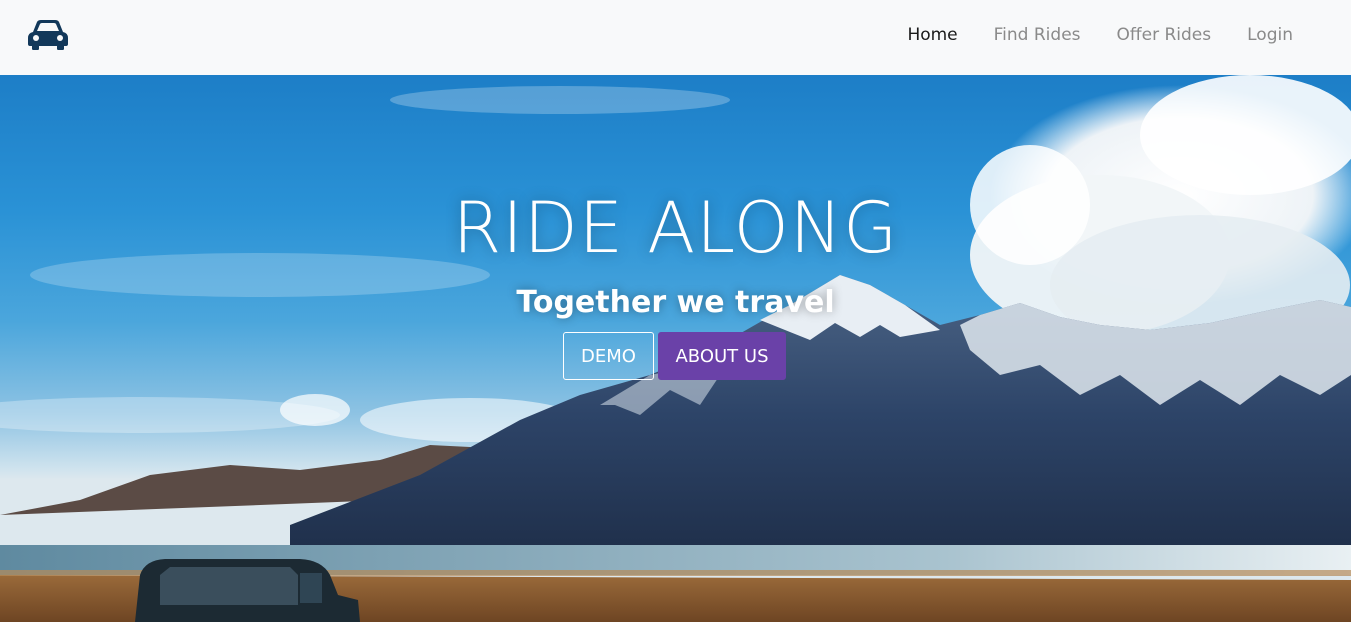 This screenshot has height=622, width=1351. I want to click on hero-buttons: DEMO ABOUT US, so click(674, 356).